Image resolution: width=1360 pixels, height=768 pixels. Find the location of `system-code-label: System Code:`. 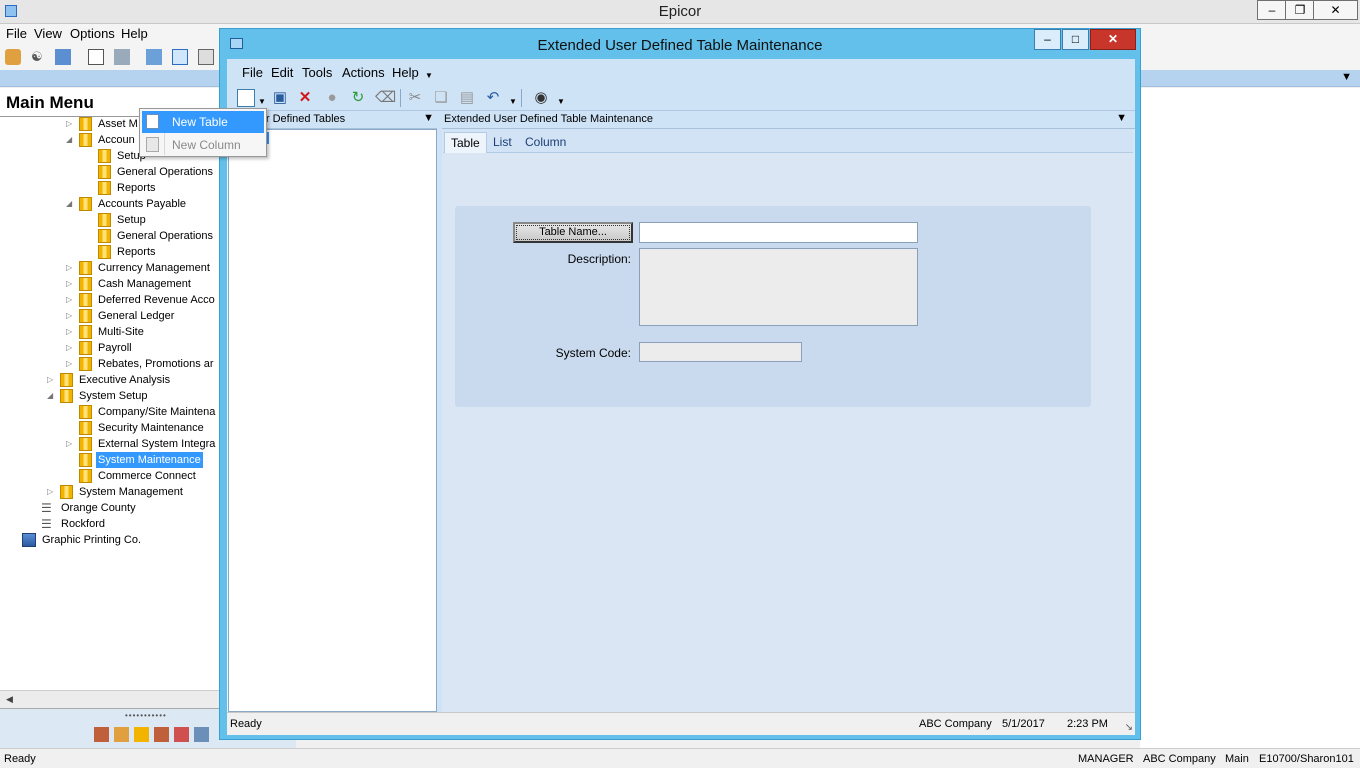

system-code-label: System Code: is located at coordinates (593, 353).